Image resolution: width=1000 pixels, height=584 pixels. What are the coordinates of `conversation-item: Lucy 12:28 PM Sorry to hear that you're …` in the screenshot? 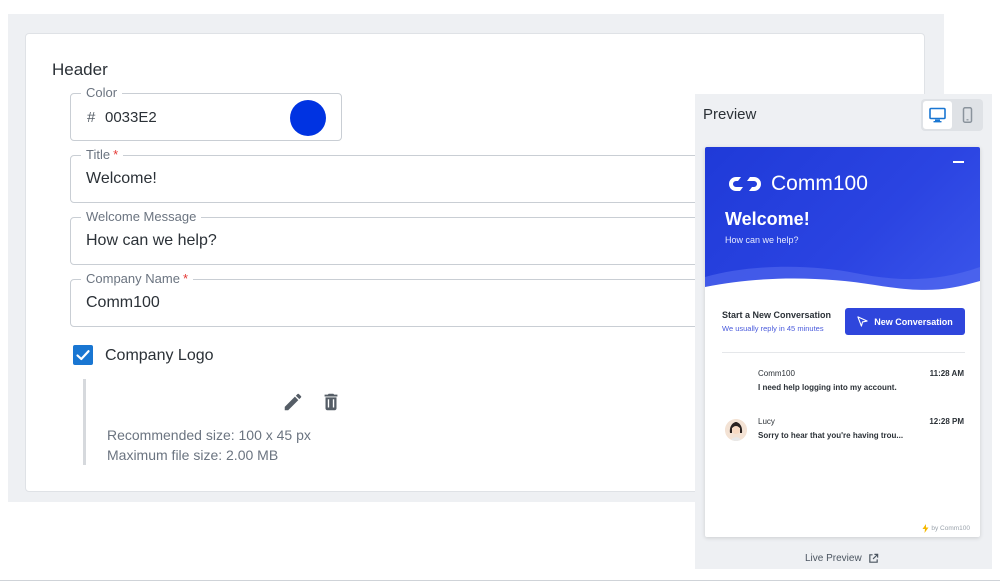 It's located at (842, 432).